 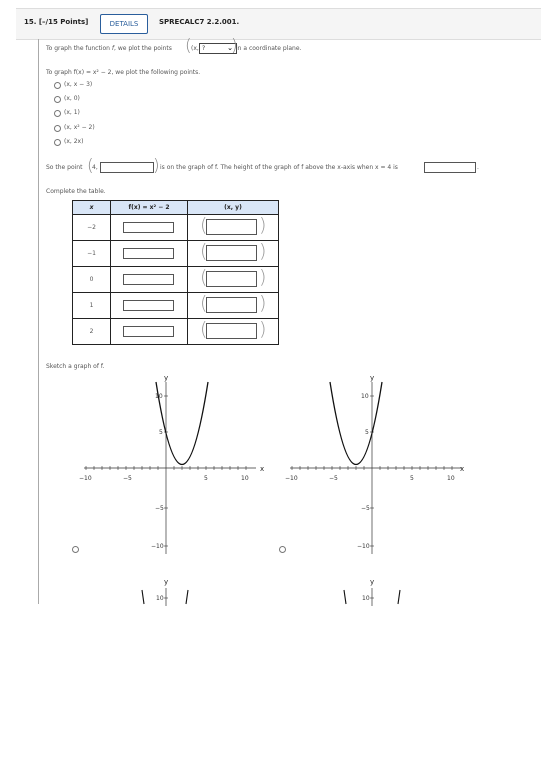 I want to click on graph-option-2: x y −10 −5 5 10 10 5 −5 −10, so click(x=374, y=464).